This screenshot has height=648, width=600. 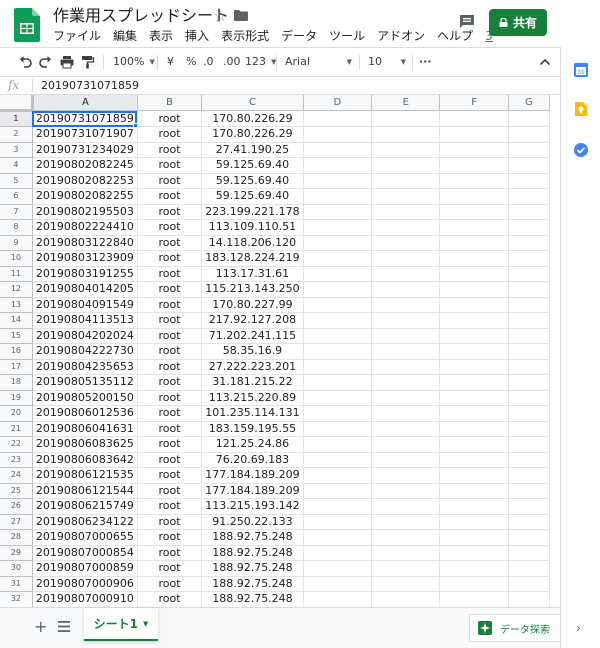 I want to click on folder-icon, so click(x=241, y=15).